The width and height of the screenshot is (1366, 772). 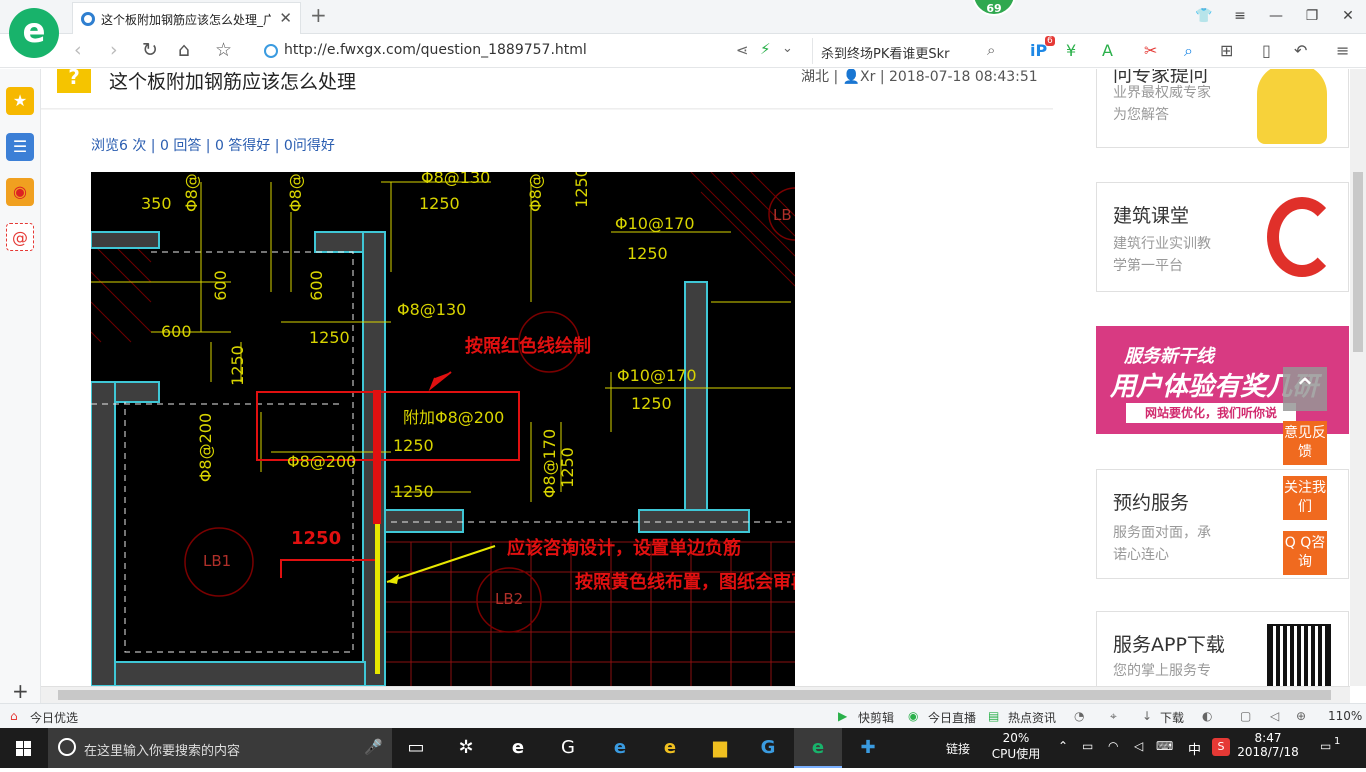 I want to click on scissors-icon: ✂, so click(x=1150, y=50).